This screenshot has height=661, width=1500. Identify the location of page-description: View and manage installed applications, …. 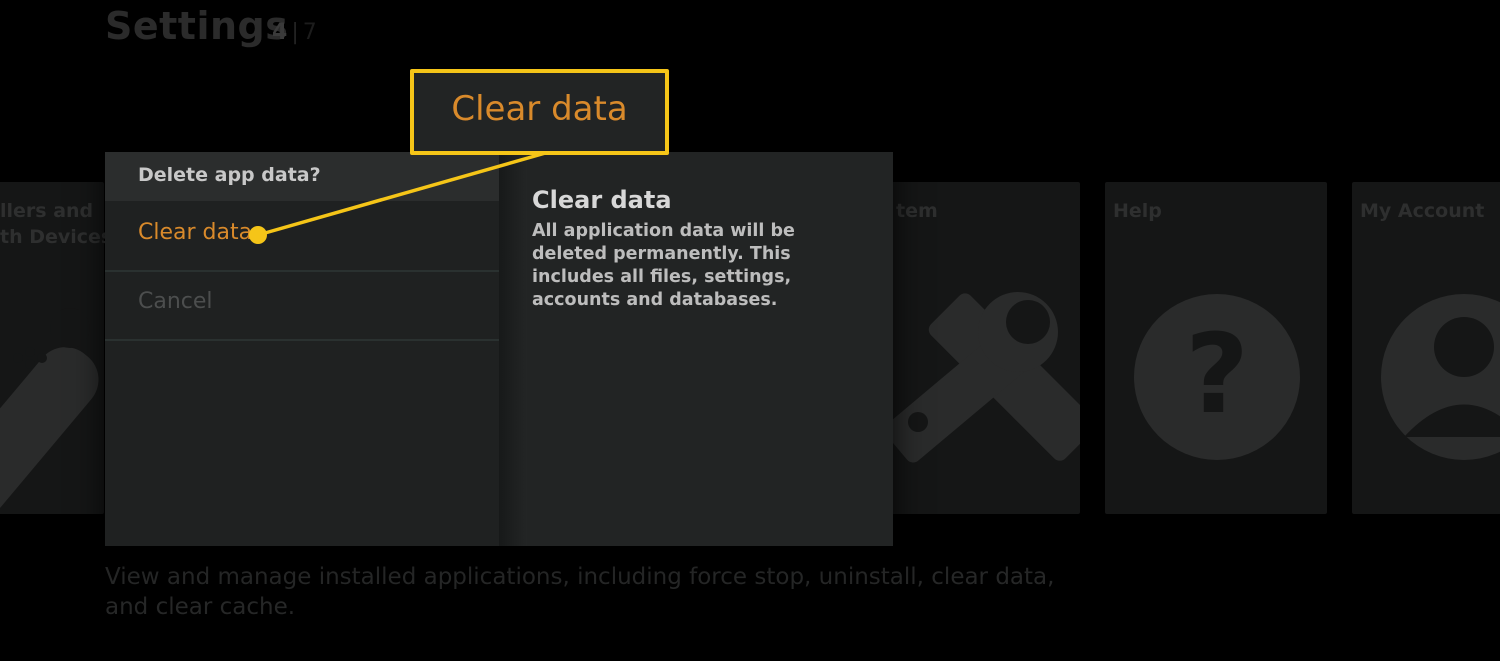
(580, 592).